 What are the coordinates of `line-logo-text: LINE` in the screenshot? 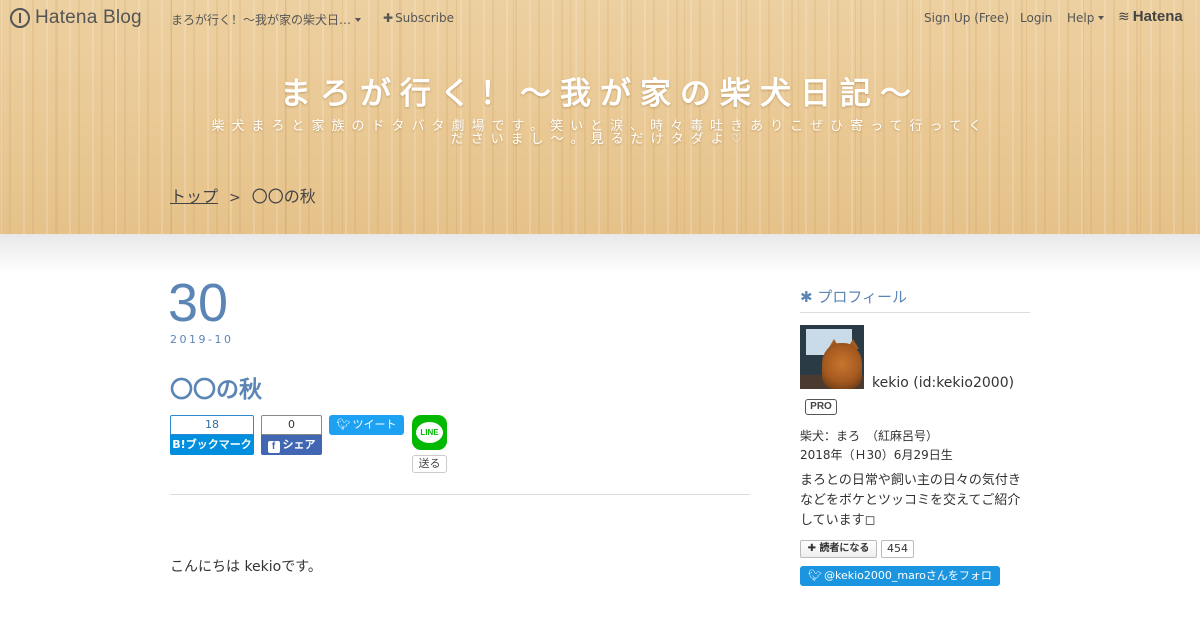 It's located at (429, 432).